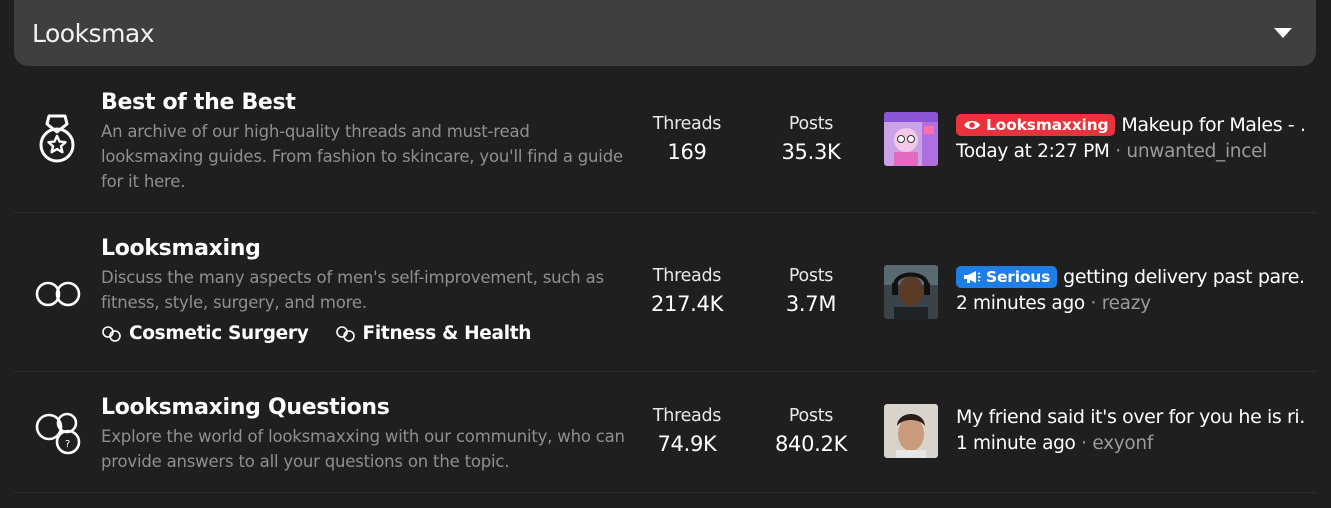  What do you see at coordinates (181, 248) in the screenshot?
I see `forum-title: Looksmaxing` at bounding box center [181, 248].